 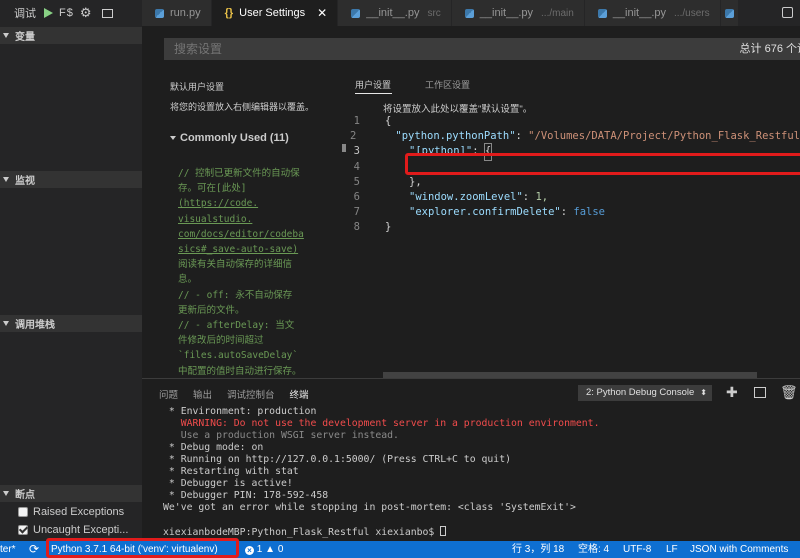 I want to click on code-line: 5 },, so click(x=575, y=182).